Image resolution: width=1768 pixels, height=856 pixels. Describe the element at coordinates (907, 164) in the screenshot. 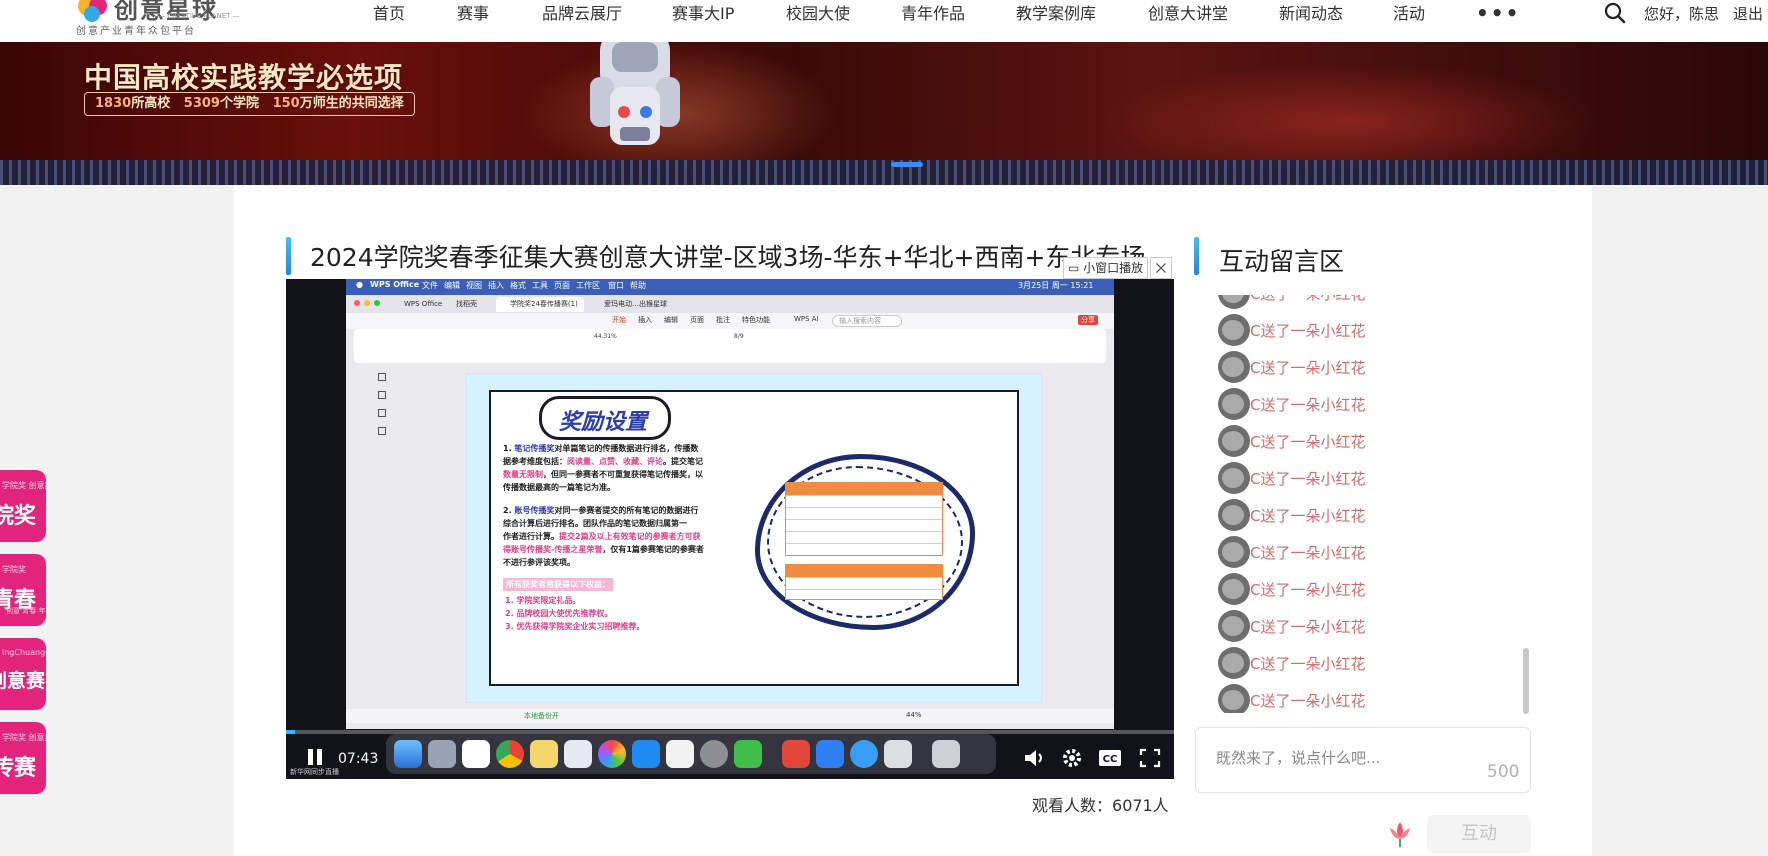

I see `carousel-indicator` at that location.